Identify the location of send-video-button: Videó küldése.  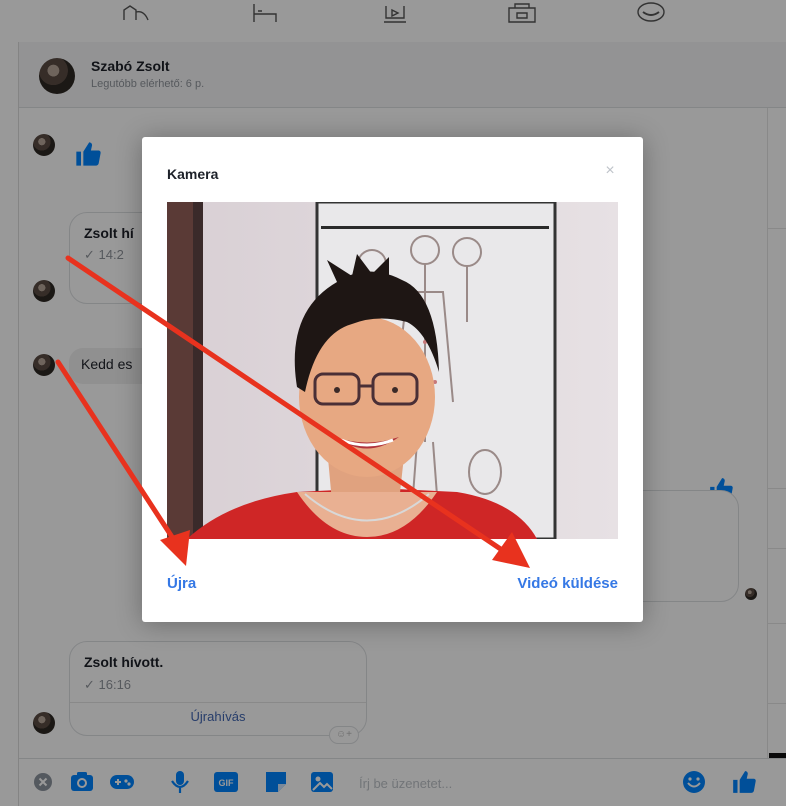
(567, 583).